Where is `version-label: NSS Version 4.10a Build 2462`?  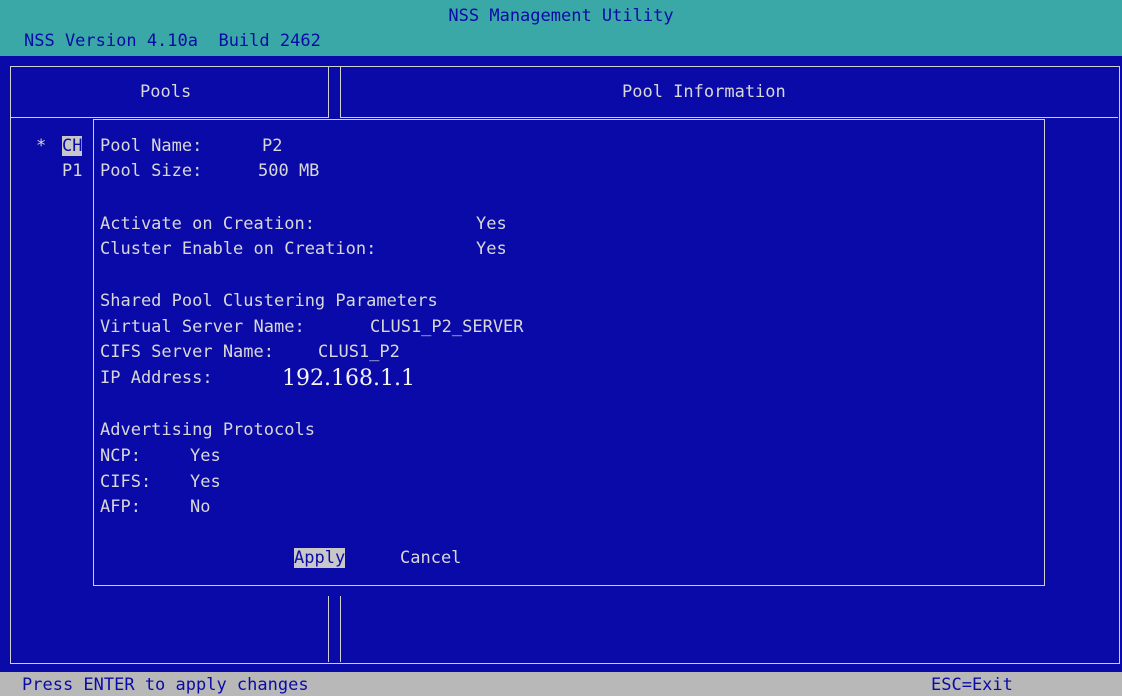
version-label: NSS Version 4.10a Build 2462 is located at coordinates (172, 41).